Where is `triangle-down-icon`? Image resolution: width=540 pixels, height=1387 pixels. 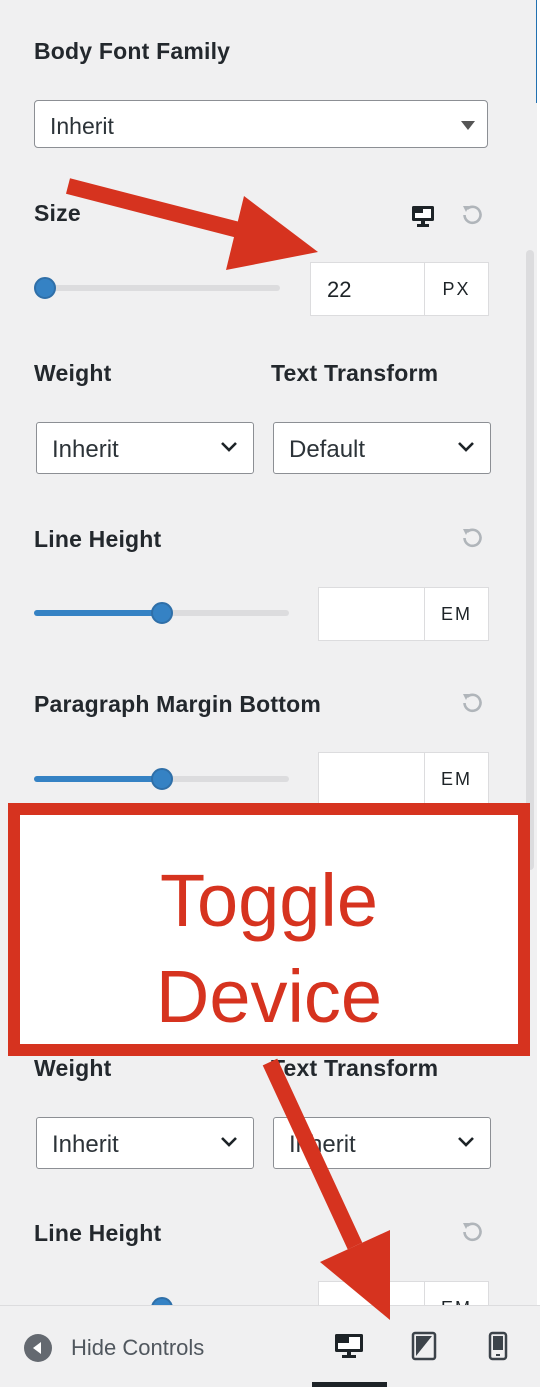 triangle-down-icon is located at coordinates (468, 125).